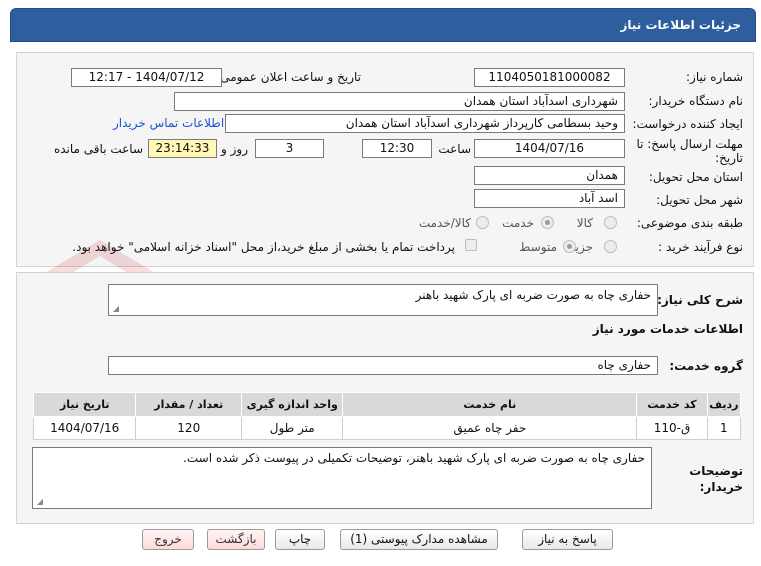 This screenshot has width=761, height=566. Describe the element at coordinates (292, 428) in the screenshot. I see `cell-unit: متر طول` at that location.